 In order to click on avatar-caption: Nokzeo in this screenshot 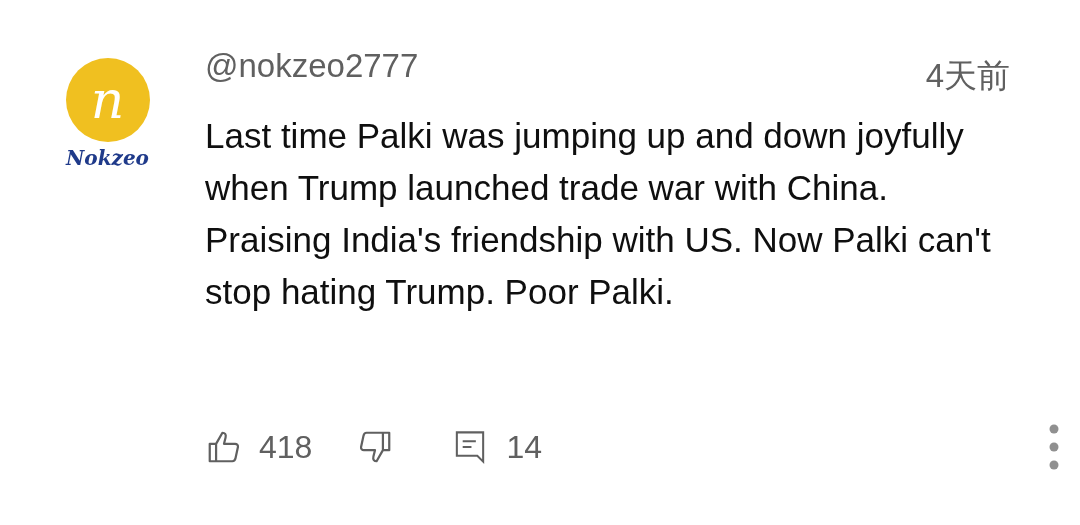, I will do `click(107, 158)`.